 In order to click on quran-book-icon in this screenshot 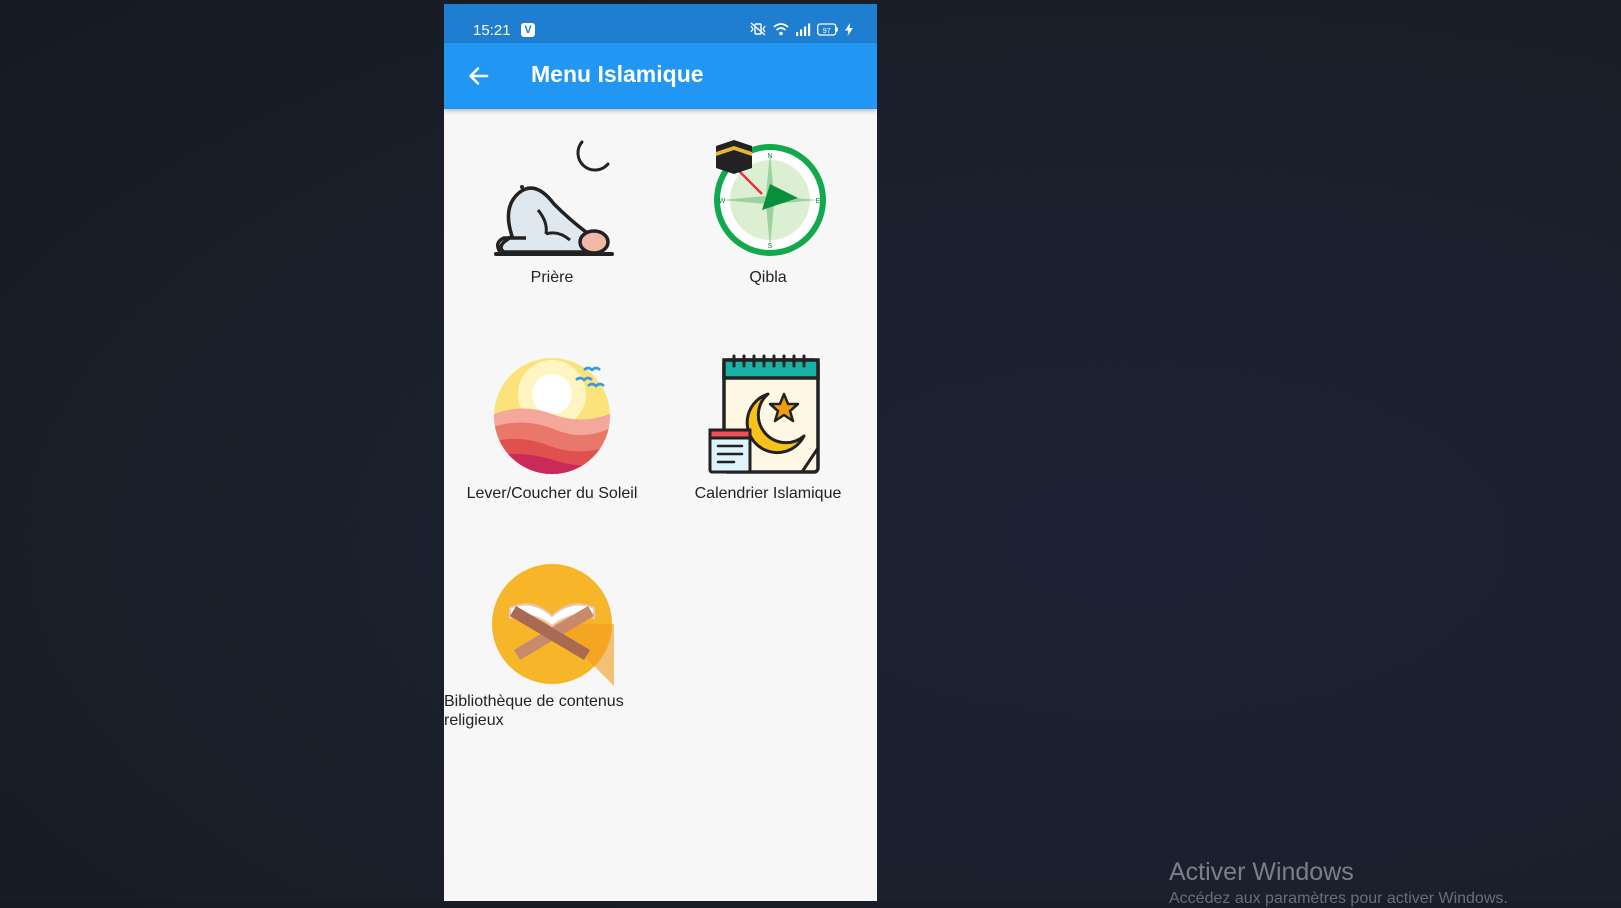, I will do `click(553, 625)`.